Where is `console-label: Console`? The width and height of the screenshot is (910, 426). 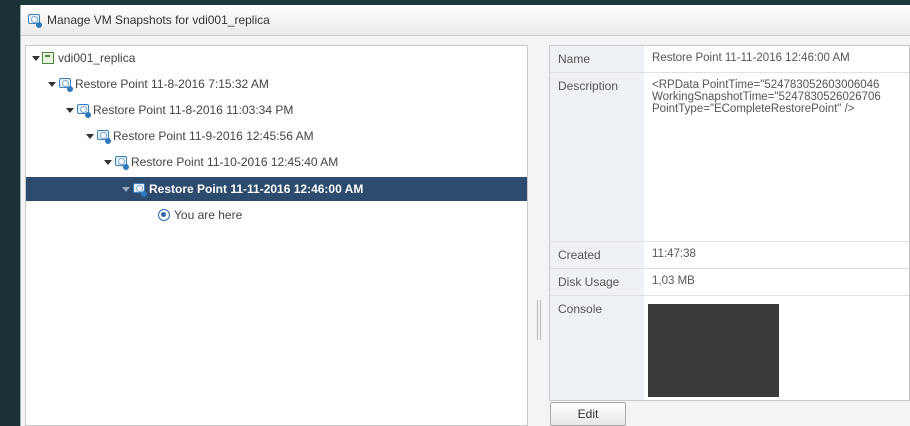
console-label: Console is located at coordinates (597, 348).